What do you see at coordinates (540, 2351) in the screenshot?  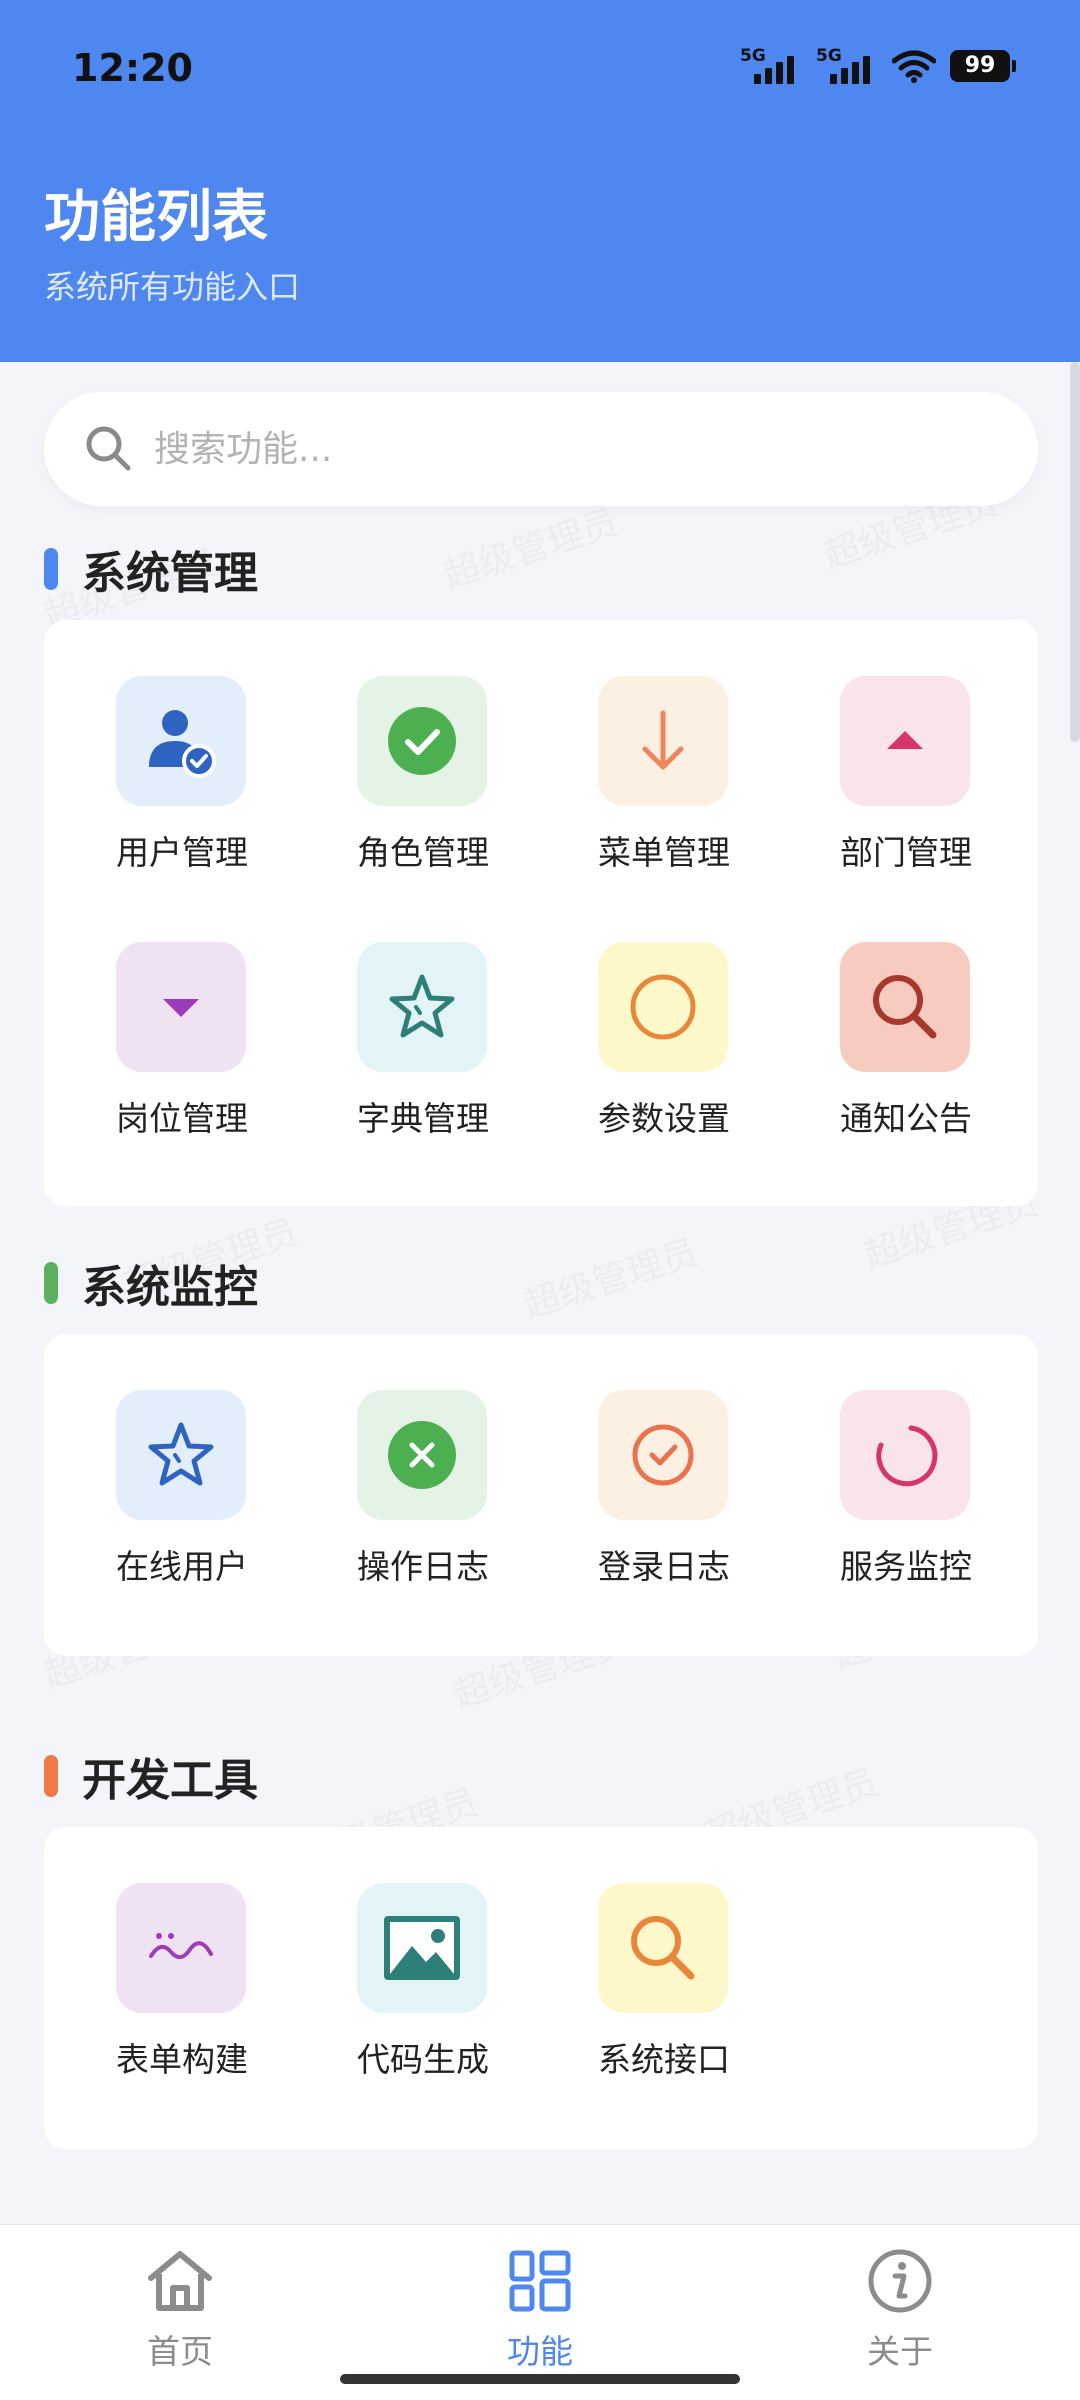 I see `nav-label: 功能` at bounding box center [540, 2351].